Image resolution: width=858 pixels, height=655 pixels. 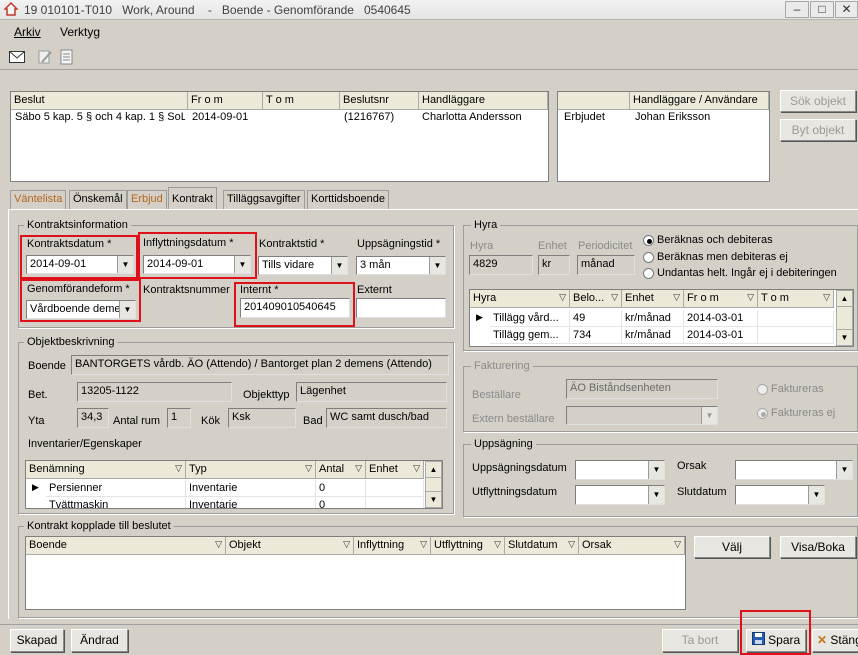 I want to click on extern-bestallare-select: ▼, so click(x=642, y=415).